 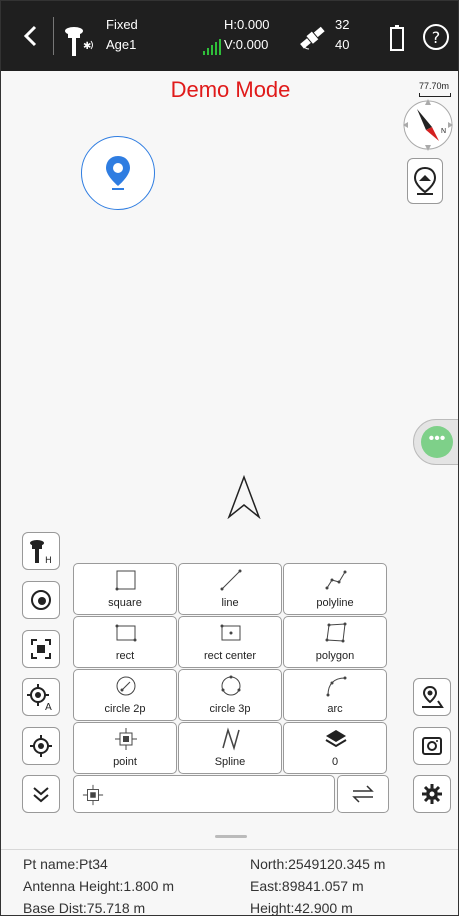 I want to click on tool-label: polygon, so click(x=335, y=656).